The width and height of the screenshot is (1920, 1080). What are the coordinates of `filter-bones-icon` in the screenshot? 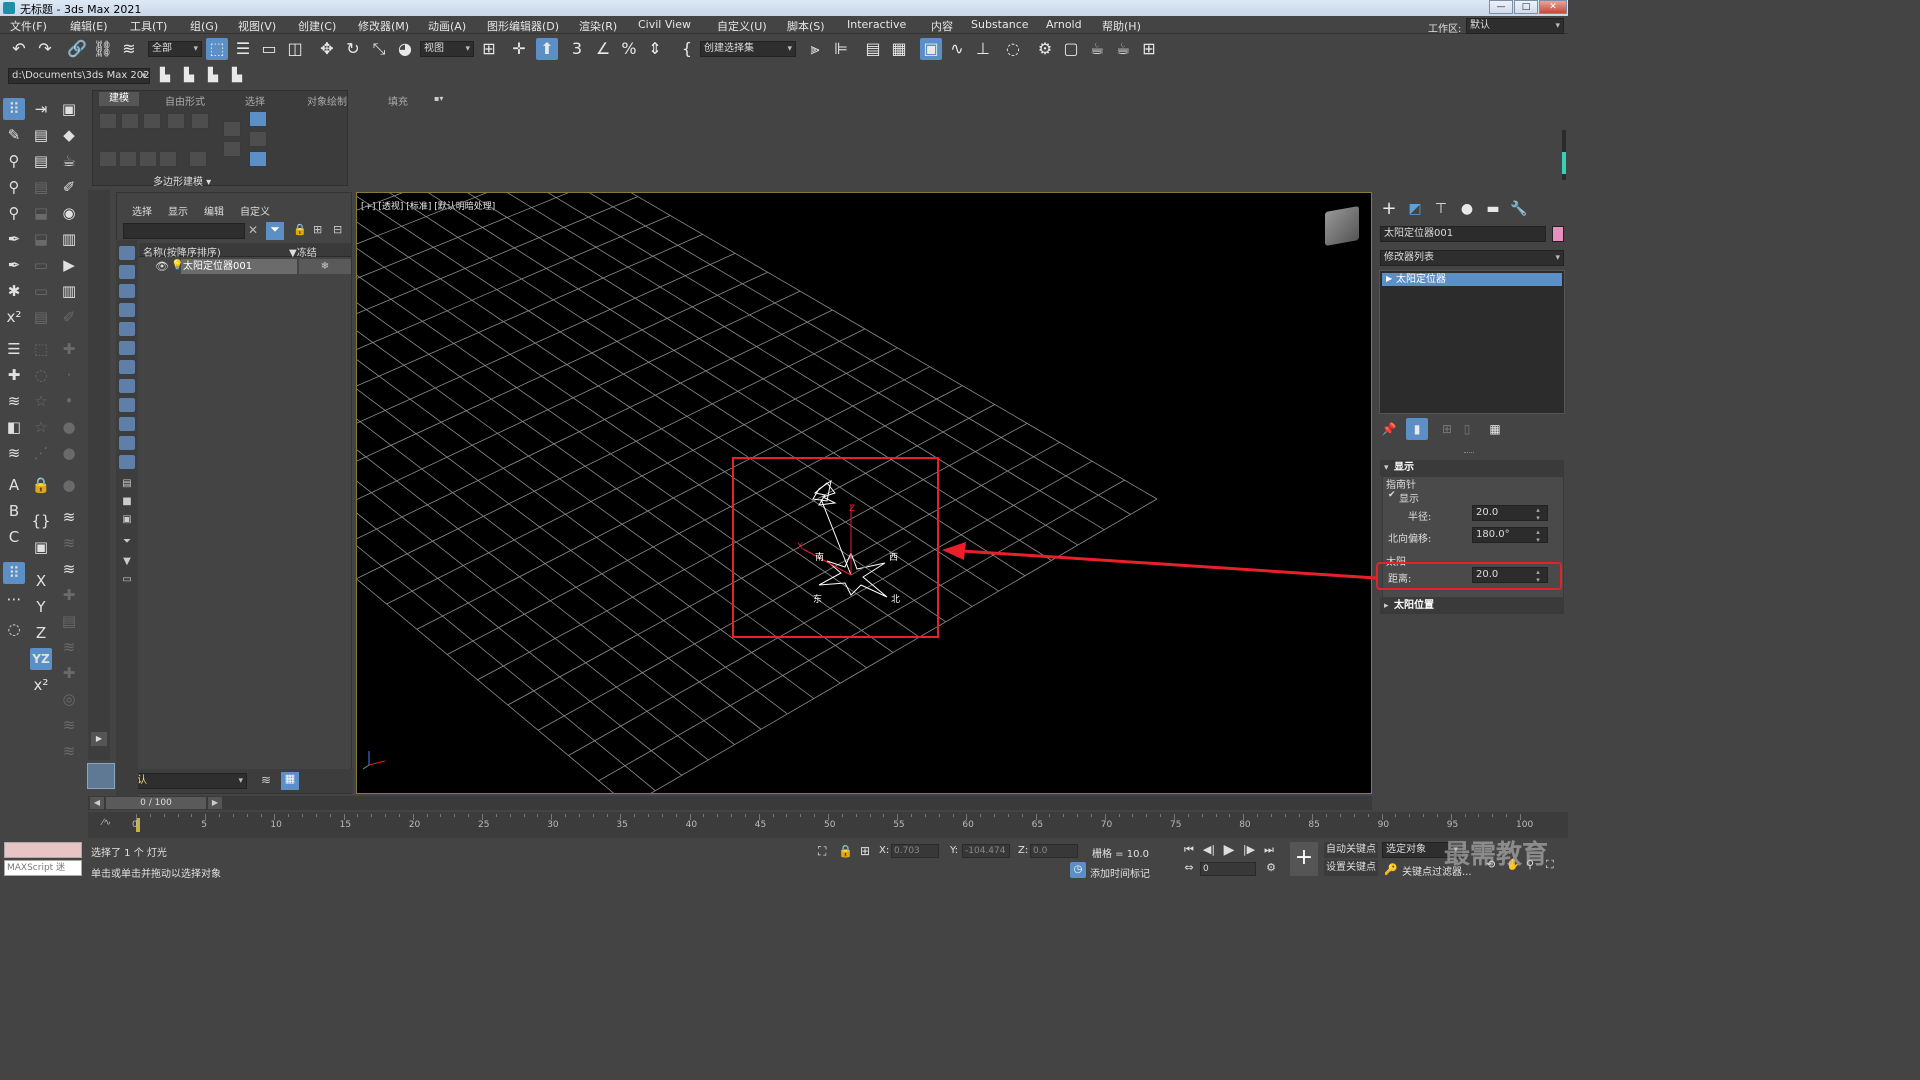 It's located at (127, 405).